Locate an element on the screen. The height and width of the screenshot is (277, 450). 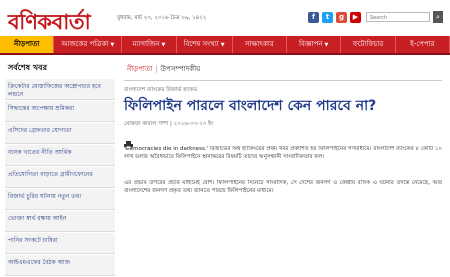
latest-news-item: রিজার্ভ চুরির ঘটনায় নতুন তথ্য is located at coordinates (60, 199).